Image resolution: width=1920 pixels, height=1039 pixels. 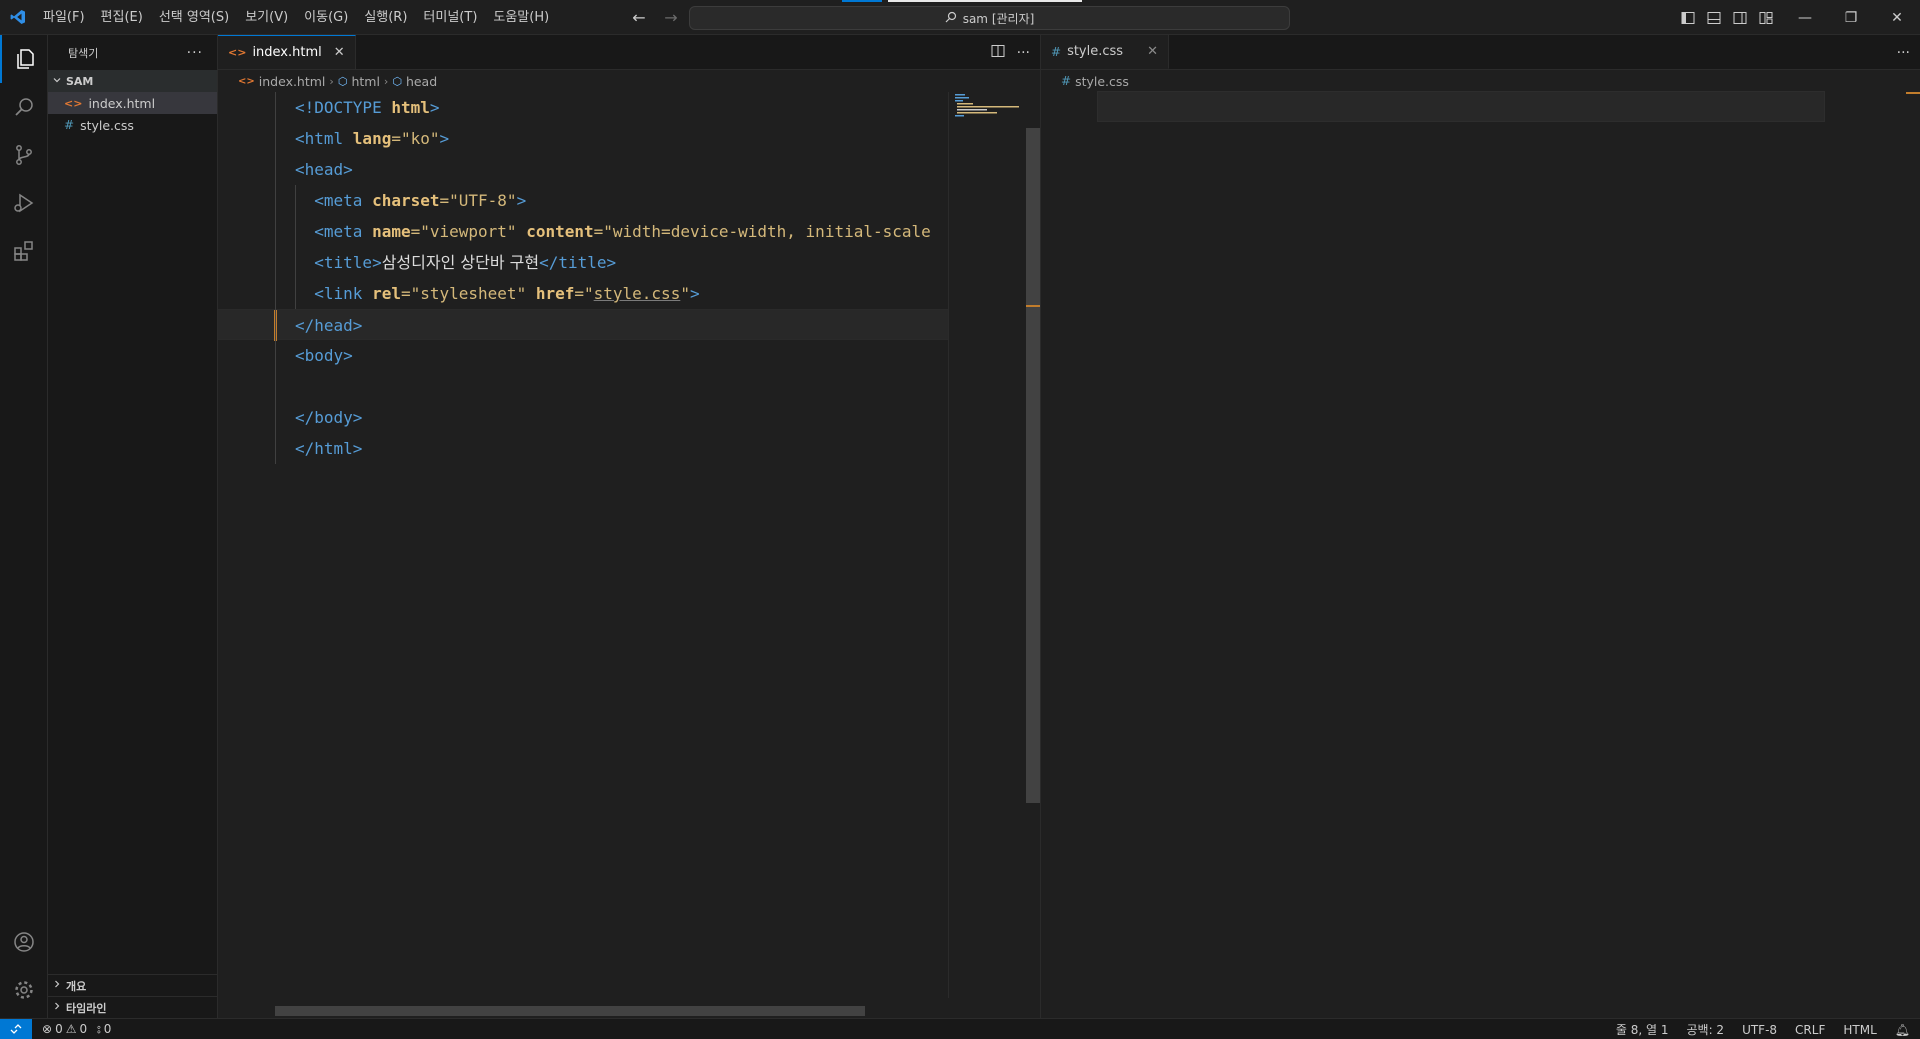 What do you see at coordinates (1102, 81) in the screenshot?
I see `breadcrumb-file: style.css` at bounding box center [1102, 81].